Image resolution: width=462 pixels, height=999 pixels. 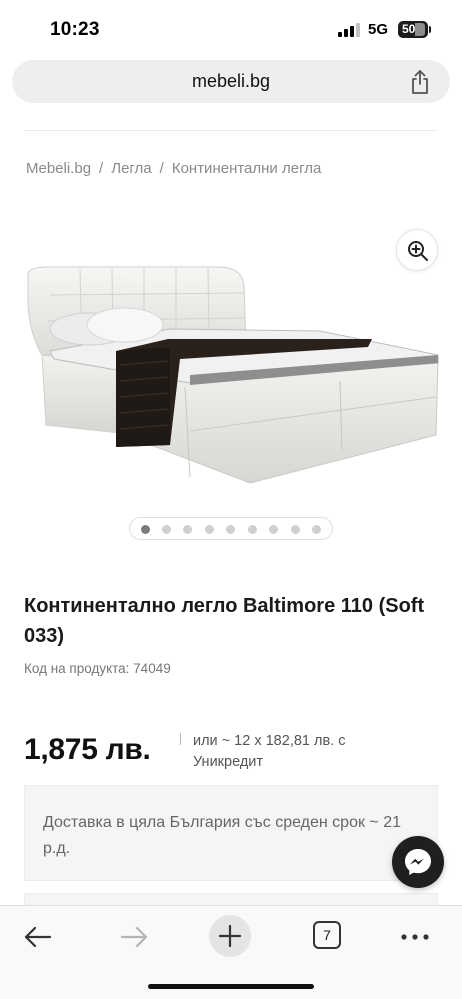 I want to click on new-tab-button, so click(x=230, y=936).